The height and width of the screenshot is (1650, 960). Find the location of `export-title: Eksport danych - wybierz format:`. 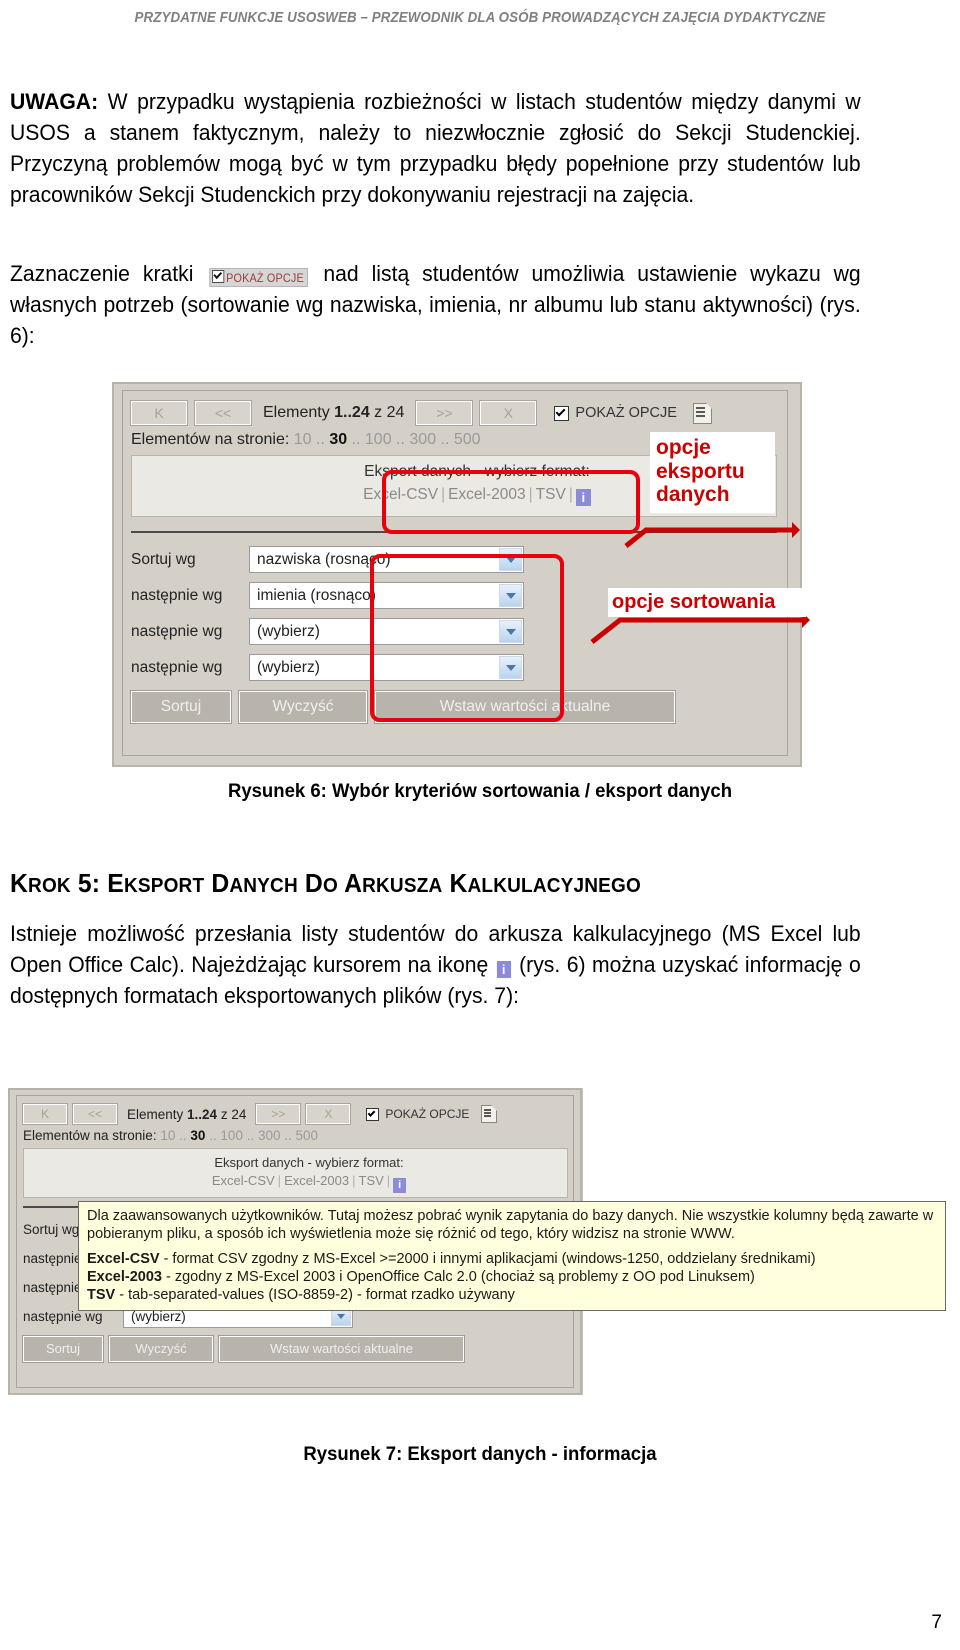

export-title: Eksport danych - wybierz format: is located at coordinates (309, 1162).